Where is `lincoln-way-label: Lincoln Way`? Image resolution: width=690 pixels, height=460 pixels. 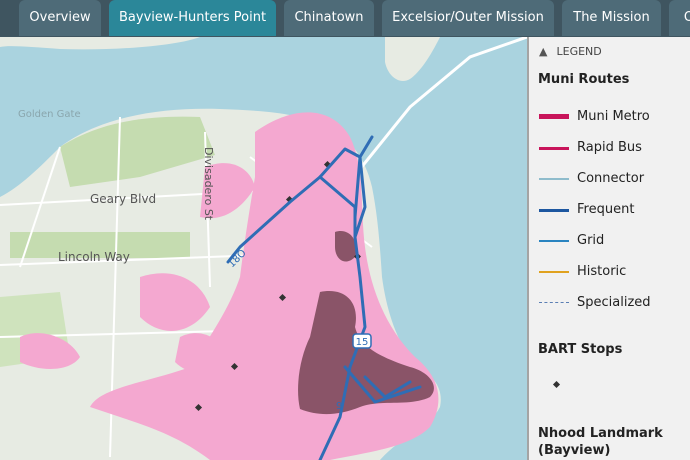
lincoln-way-label: Lincoln Way is located at coordinates (94, 257).